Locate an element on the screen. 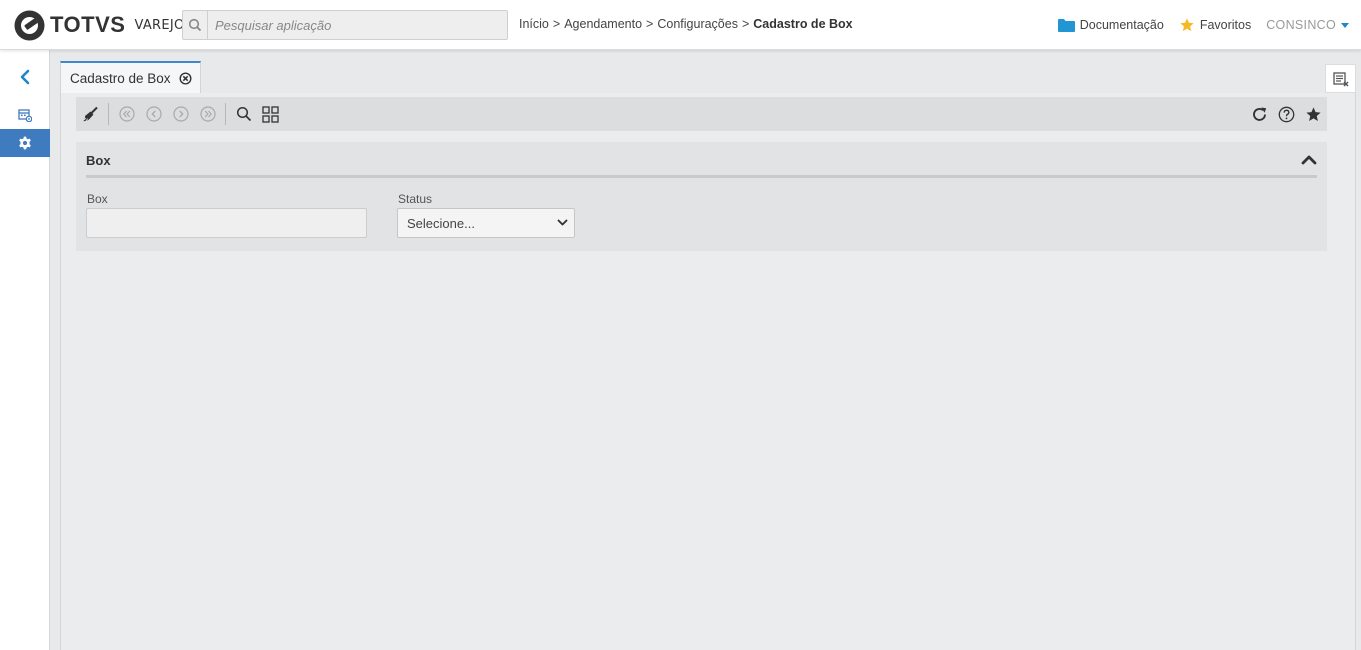 This screenshot has height=650, width=1361. help-button is located at coordinates (1286, 114).